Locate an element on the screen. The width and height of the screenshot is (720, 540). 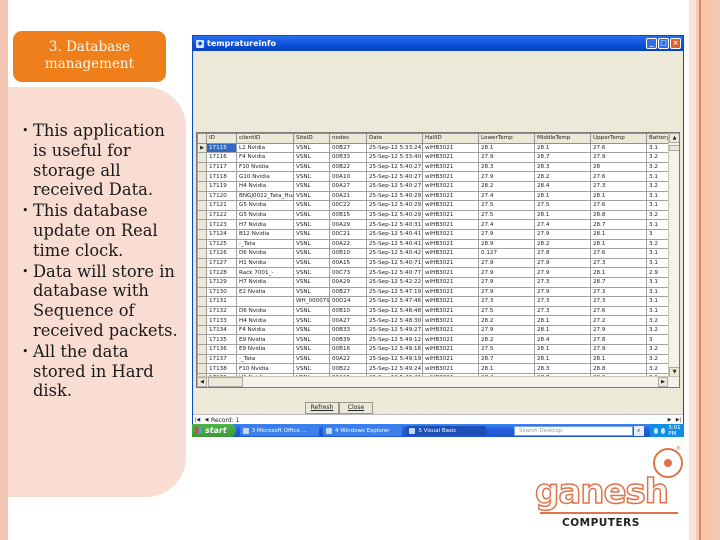
cell-date: 25-Sep-12 5:33:24 PM is located at coordinates (394, 148).